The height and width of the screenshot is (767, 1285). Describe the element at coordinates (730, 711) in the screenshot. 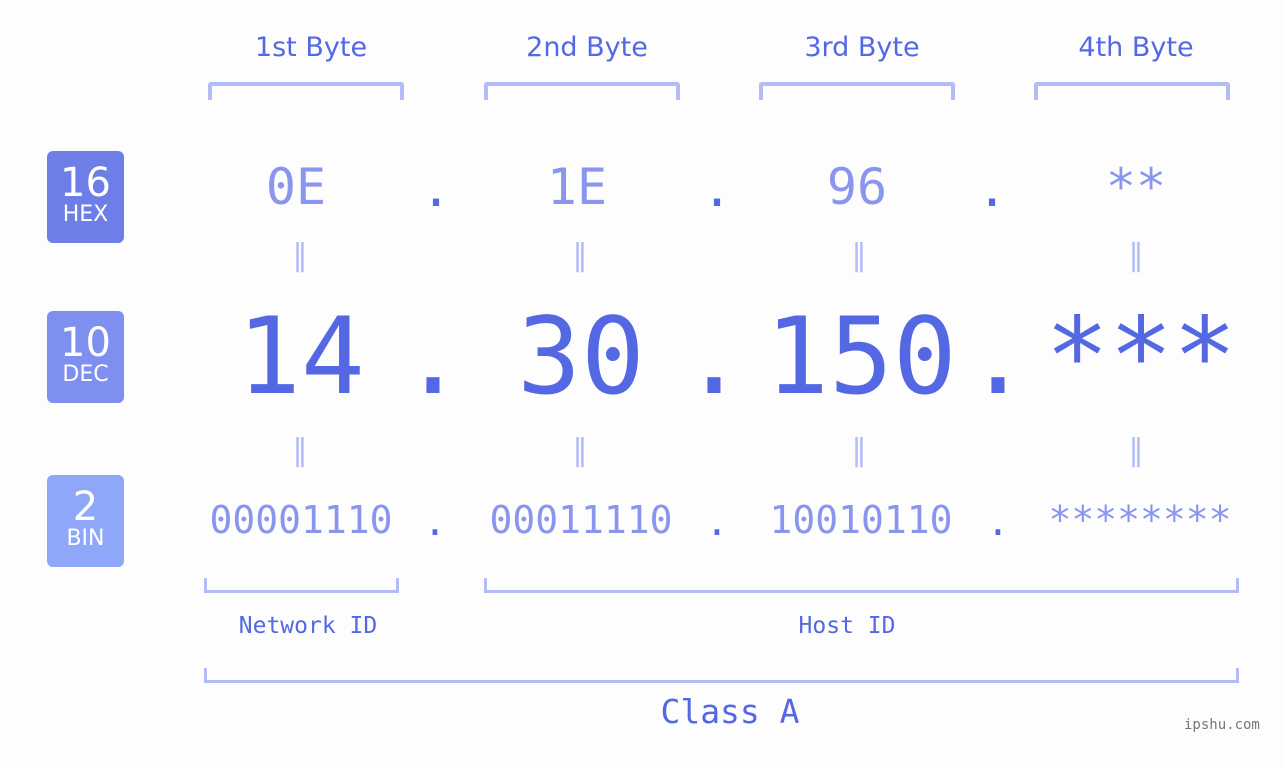

I see `class-label: Class A` at that location.